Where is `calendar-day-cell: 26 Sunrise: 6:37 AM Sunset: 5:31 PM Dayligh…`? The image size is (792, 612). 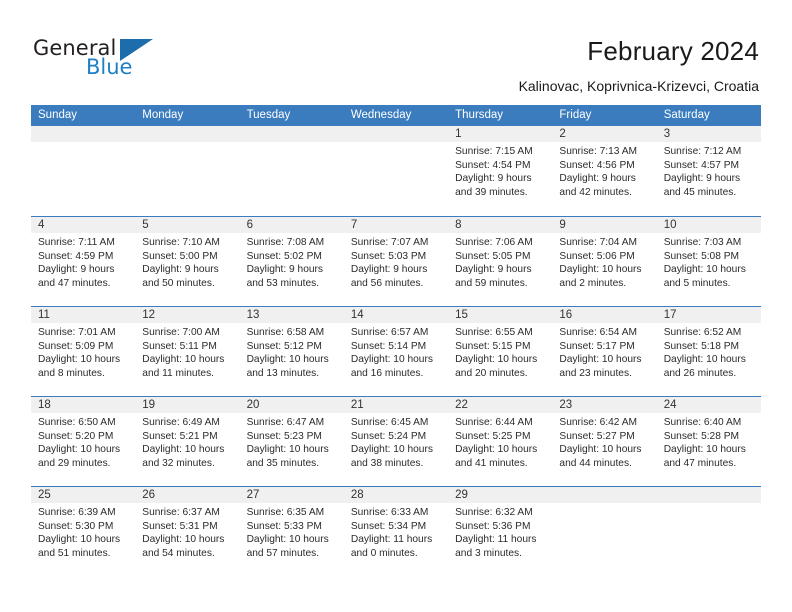
calendar-day-cell: 26 Sunrise: 6:37 AM Sunset: 5:31 PM Dayligh… is located at coordinates (187, 531).